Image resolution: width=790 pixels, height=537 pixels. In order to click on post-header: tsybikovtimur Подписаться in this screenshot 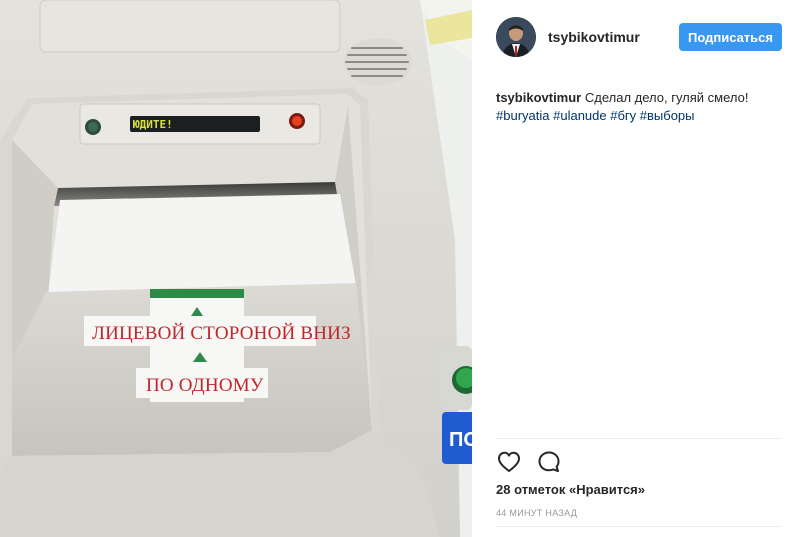, I will do `click(639, 37)`.